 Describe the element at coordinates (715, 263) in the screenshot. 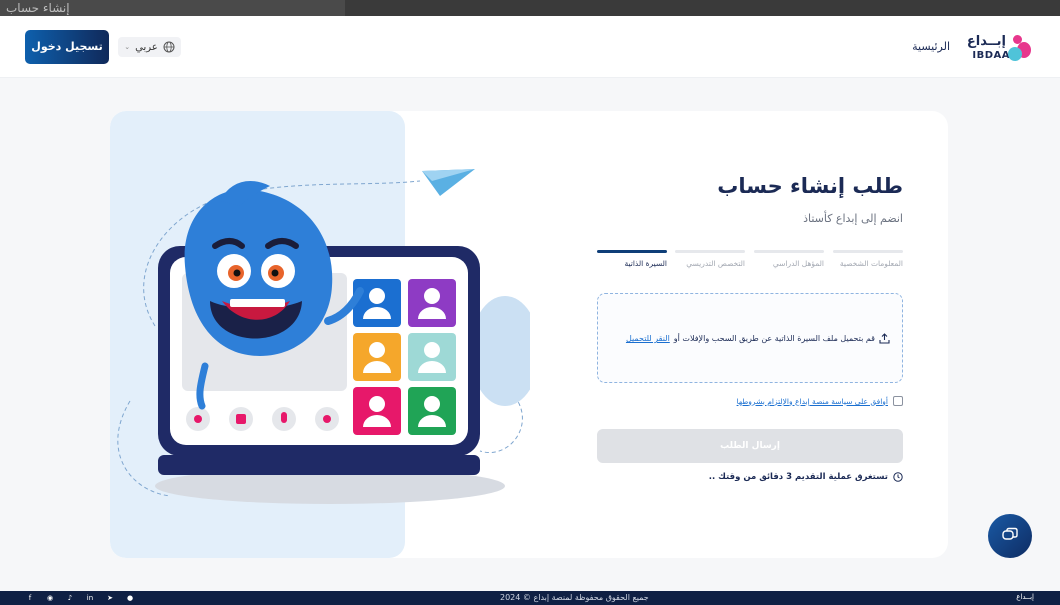

I see `step-label: التخصص التدريسي` at that location.